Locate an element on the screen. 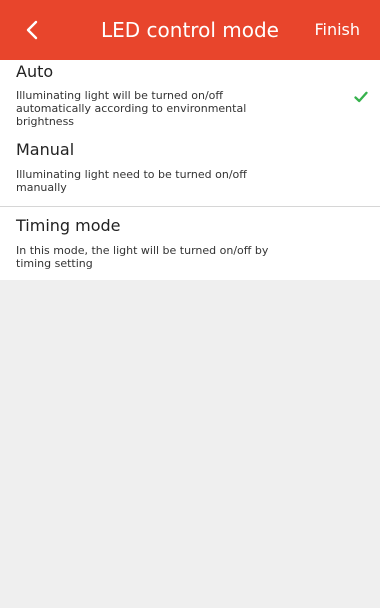 Image resolution: width=380 pixels, height=608 pixels. auto-mode-title: Auto is located at coordinates (35, 71).